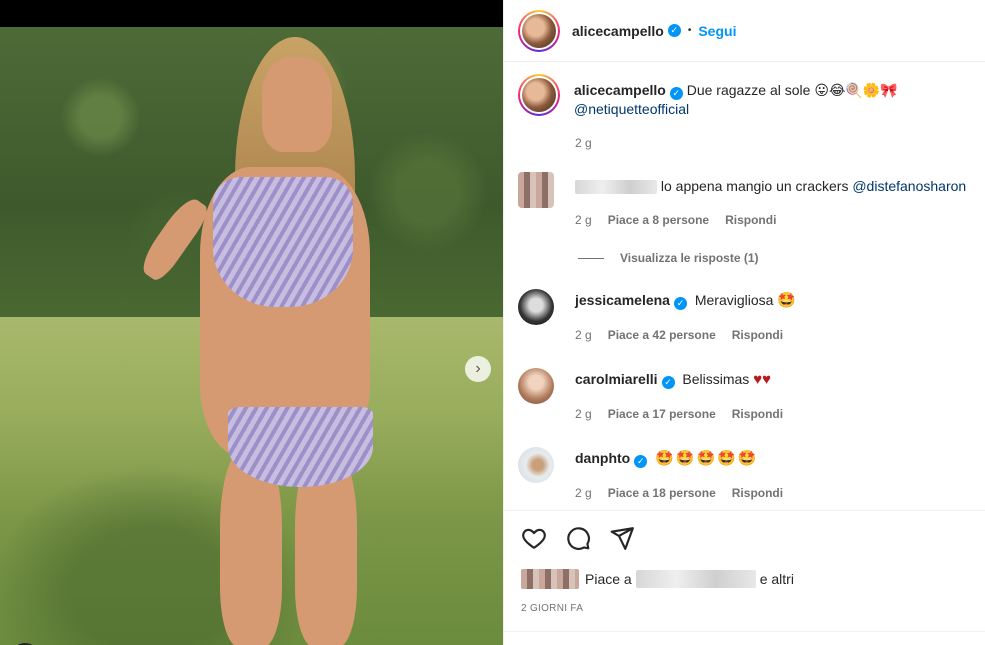 The height and width of the screenshot is (645, 985). Describe the element at coordinates (734, 300) in the screenshot. I see `comment-text: Meravigliosa` at that location.